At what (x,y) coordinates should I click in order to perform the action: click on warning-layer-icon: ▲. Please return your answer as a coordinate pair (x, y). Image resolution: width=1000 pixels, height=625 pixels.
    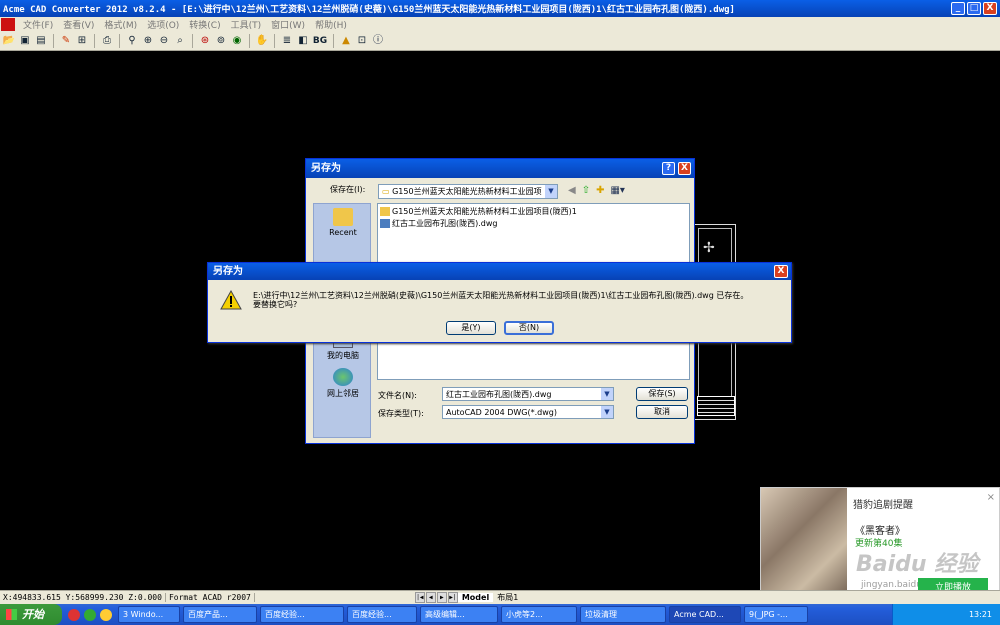
    Looking at the image, I should click on (346, 41).